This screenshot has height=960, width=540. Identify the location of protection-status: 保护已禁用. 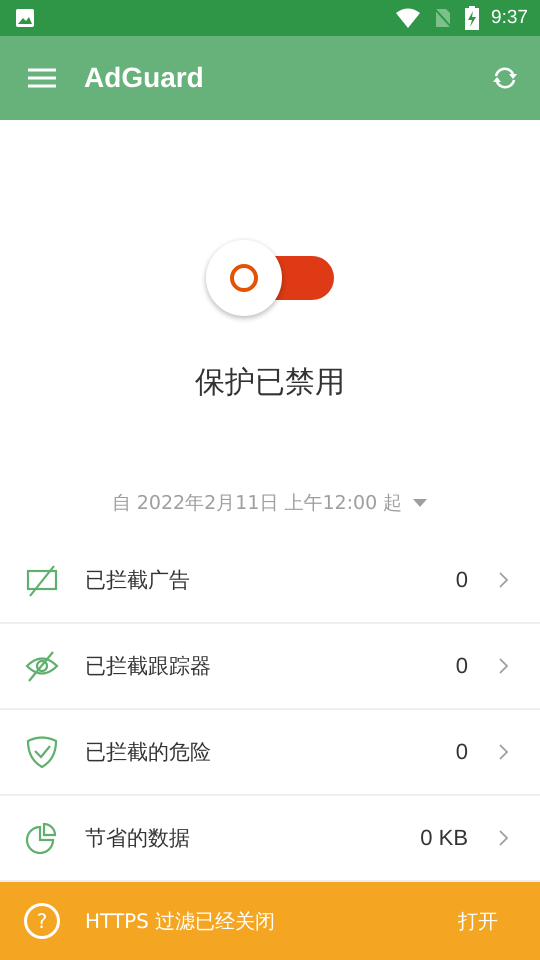
(270, 383).